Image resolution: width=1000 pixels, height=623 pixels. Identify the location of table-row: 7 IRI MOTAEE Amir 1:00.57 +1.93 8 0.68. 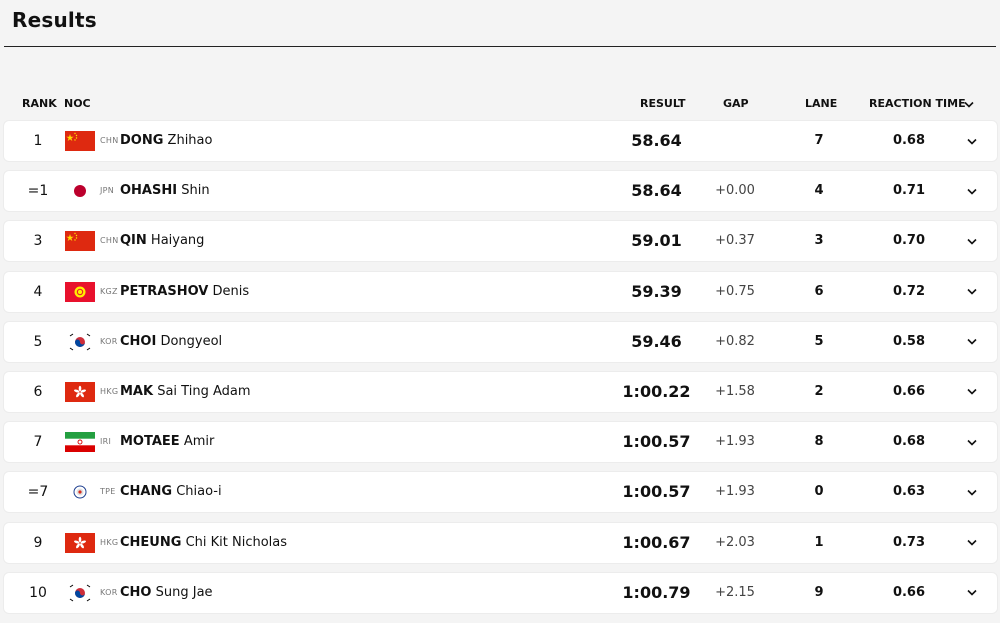
(500, 442).